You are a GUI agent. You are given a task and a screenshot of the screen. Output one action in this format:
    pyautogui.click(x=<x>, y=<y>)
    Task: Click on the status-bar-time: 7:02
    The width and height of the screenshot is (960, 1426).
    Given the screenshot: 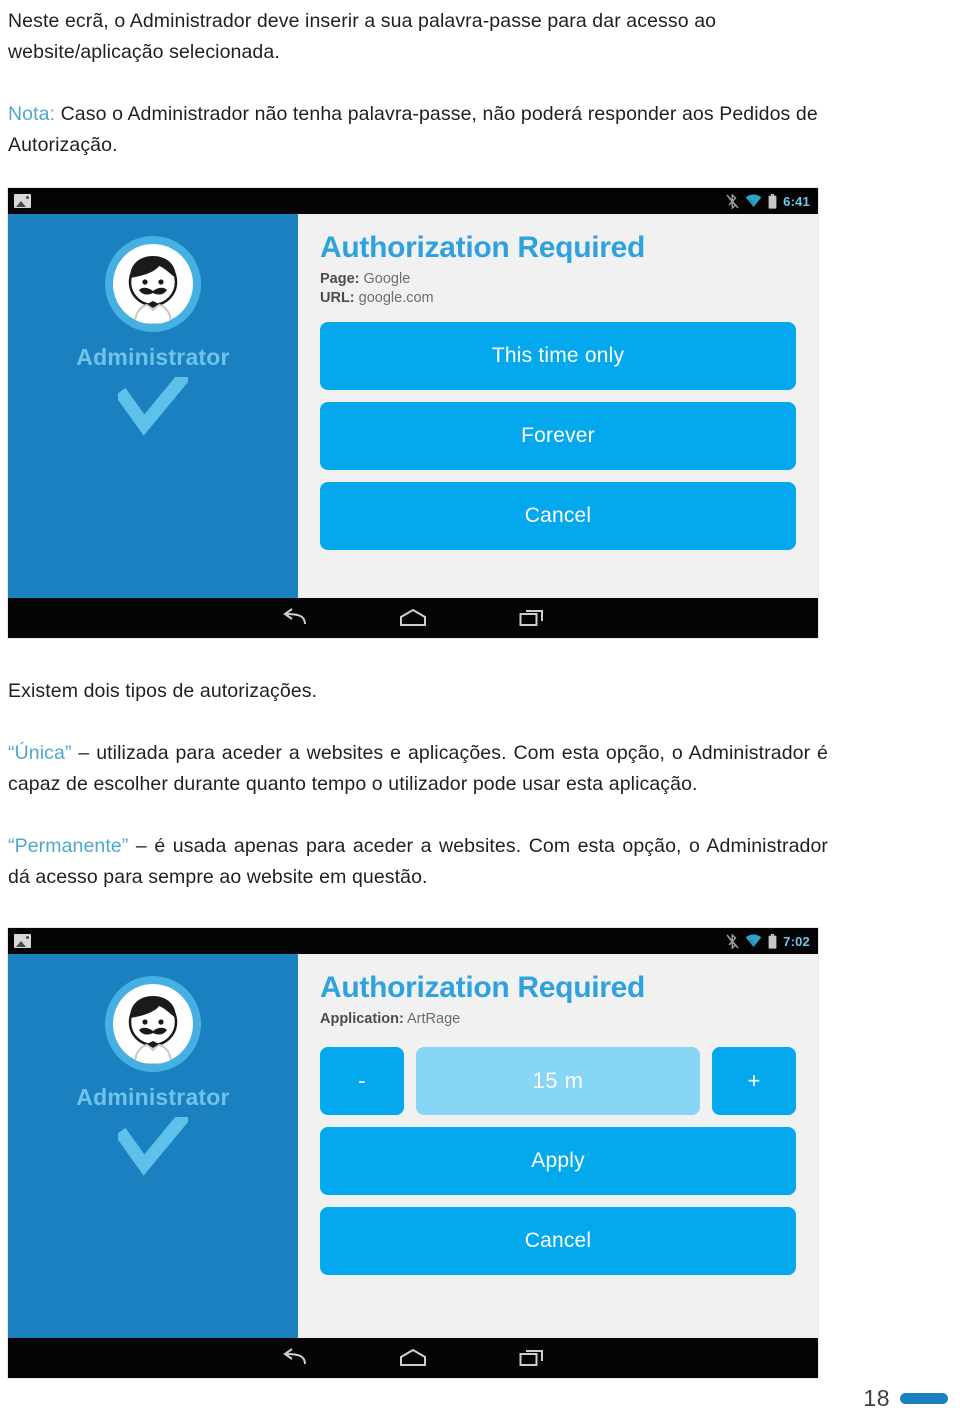 What is the action you would take?
    pyautogui.click(x=796, y=941)
    